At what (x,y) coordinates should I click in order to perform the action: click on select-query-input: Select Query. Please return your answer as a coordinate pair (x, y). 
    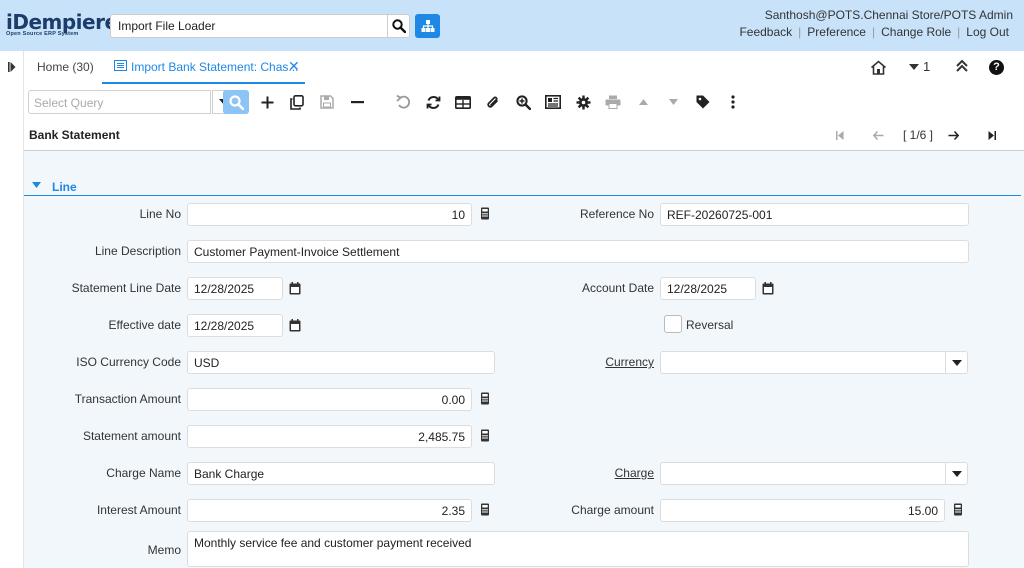
    Looking at the image, I should click on (119, 102).